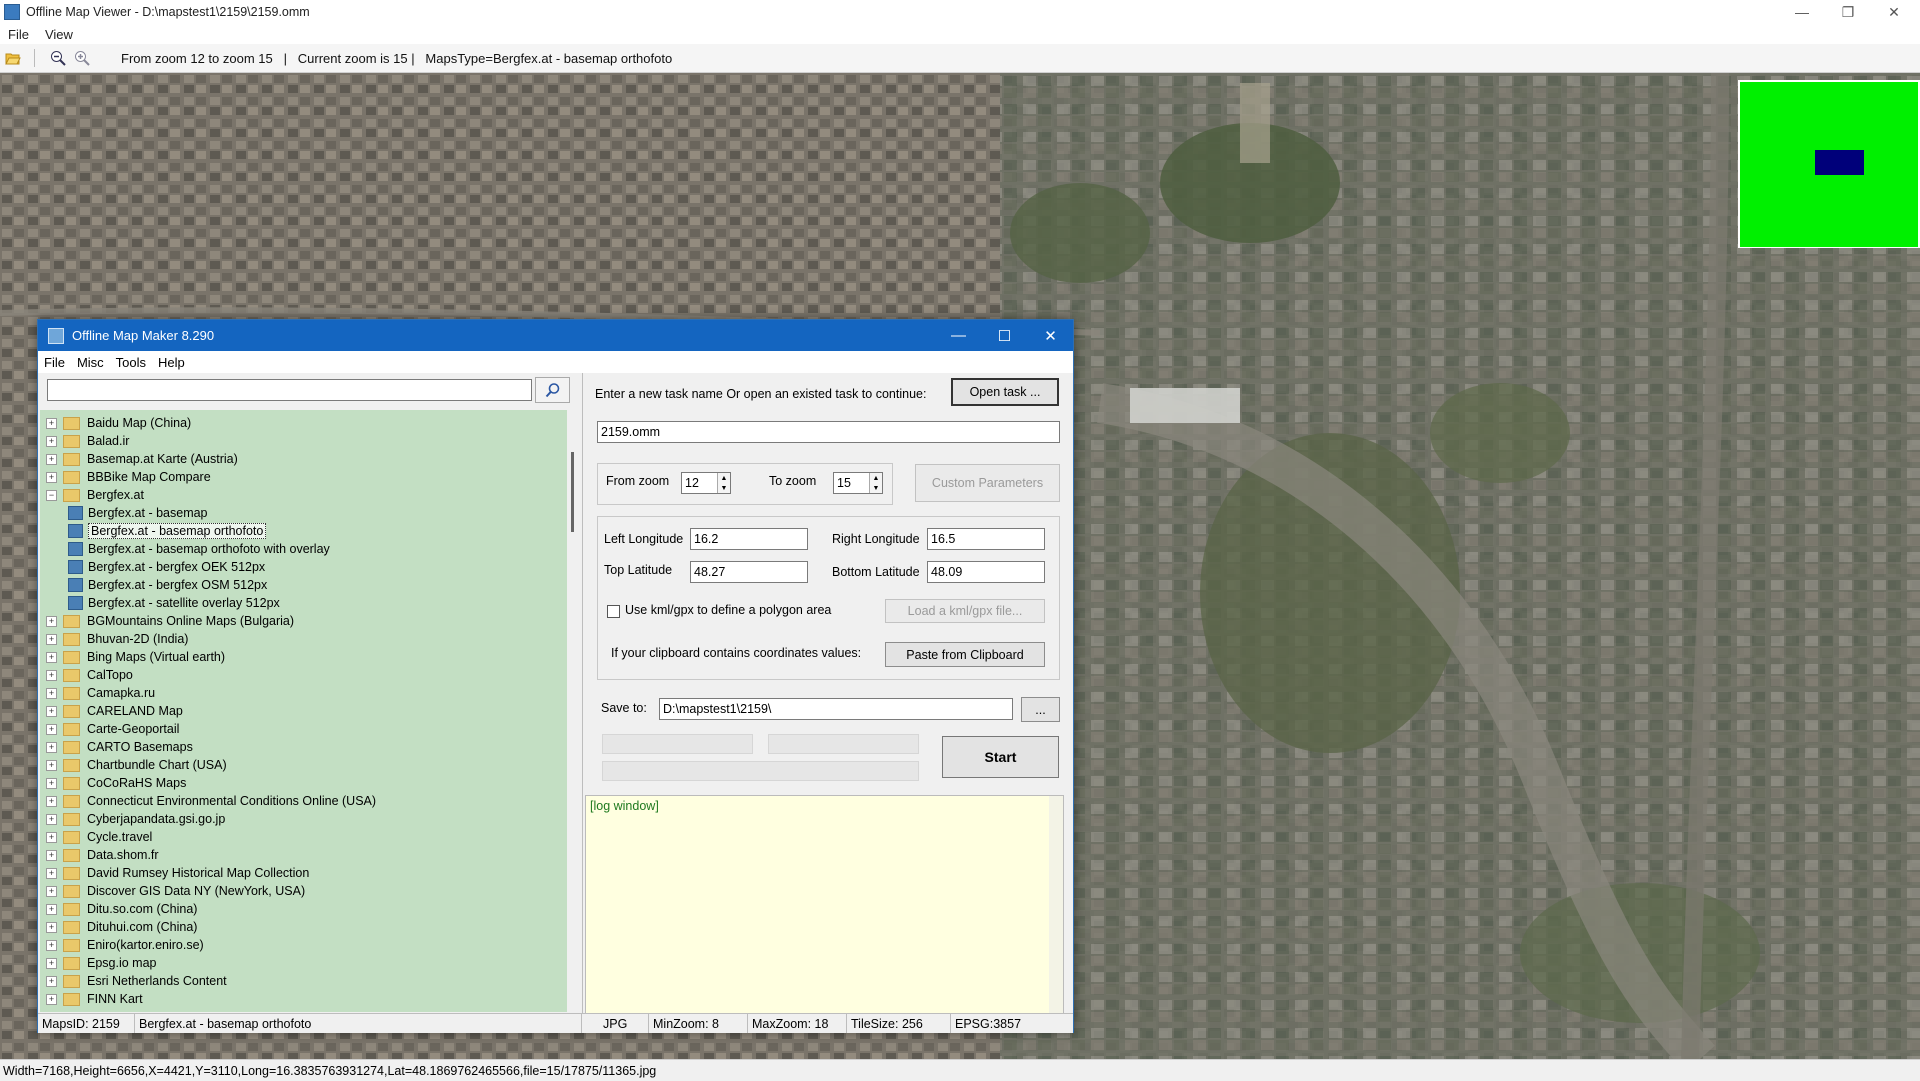  What do you see at coordinates (749, 539) in the screenshot?
I see `left-longitude-input: 16.2` at bounding box center [749, 539].